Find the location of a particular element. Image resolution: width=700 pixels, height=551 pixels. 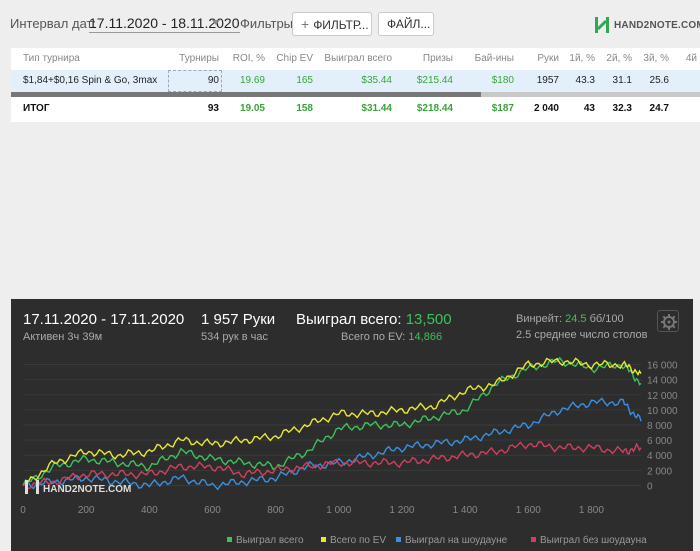

y-tick-label: 8 000 is located at coordinates (659, 426).